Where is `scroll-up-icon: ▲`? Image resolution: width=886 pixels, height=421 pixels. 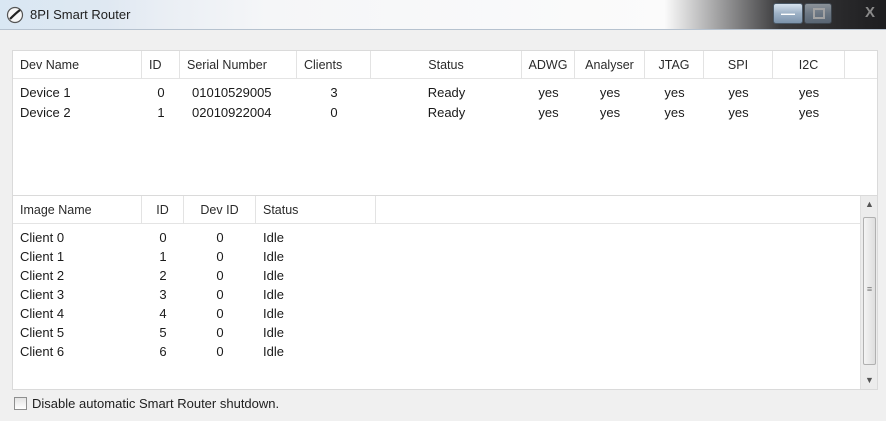 scroll-up-icon: ▲ is located at coordinates (869, 204).